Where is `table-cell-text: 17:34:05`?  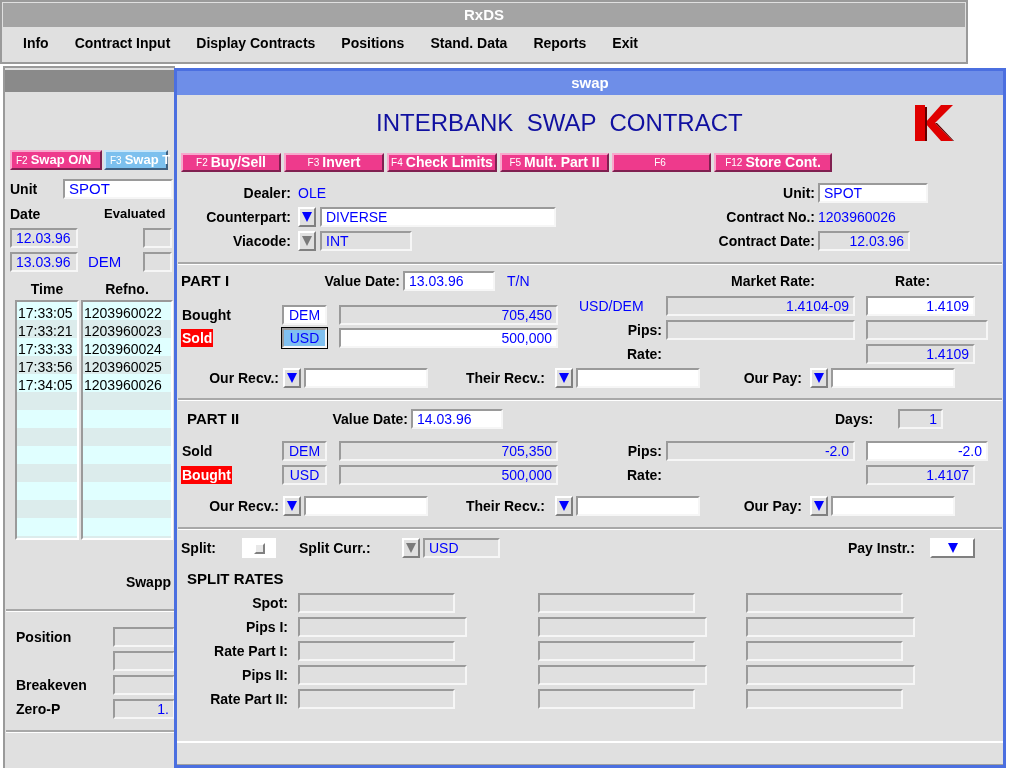
table-cell-text: 17:34:05 is located at coordinates (45, 385).